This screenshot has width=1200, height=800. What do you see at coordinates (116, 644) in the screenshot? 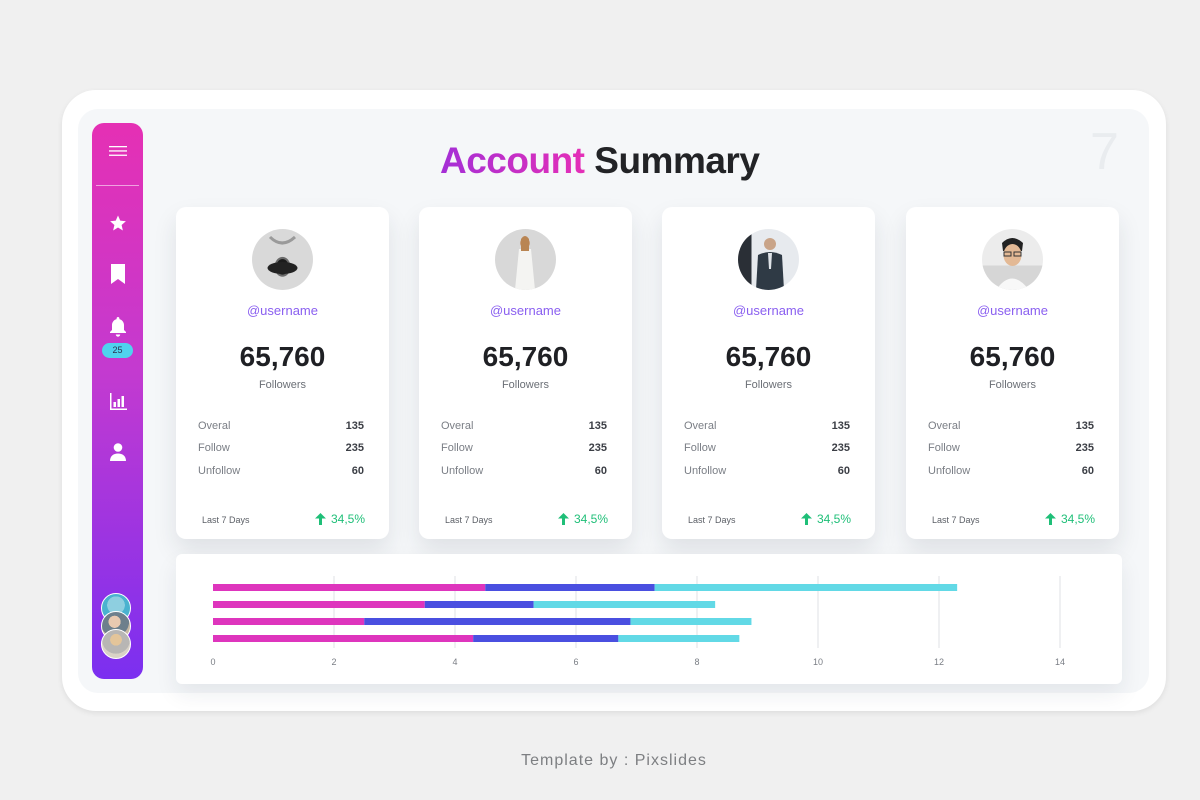
I see `avatar` at bounding box center [116, 644].